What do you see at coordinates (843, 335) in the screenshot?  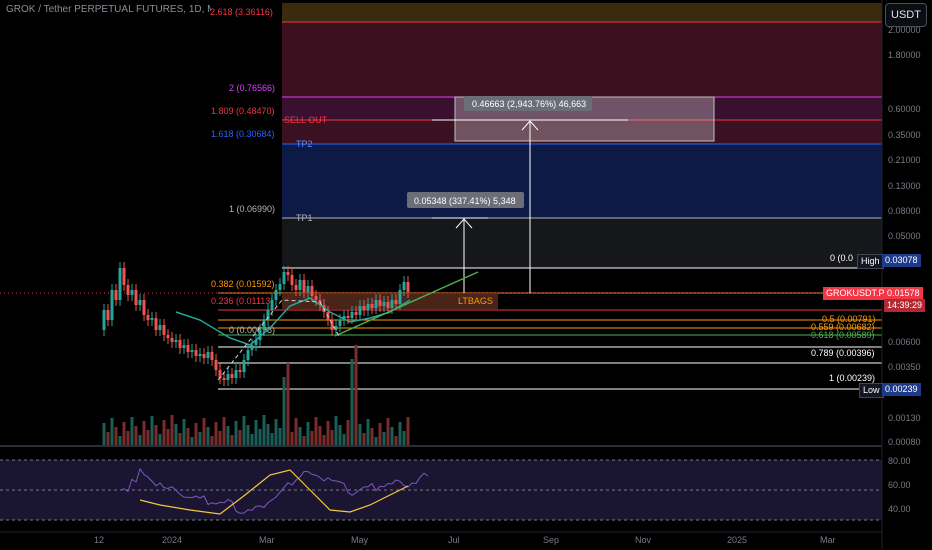 I see `fib-label-0618: 0.618 (0.00589)` at bounding box center [843, 335].